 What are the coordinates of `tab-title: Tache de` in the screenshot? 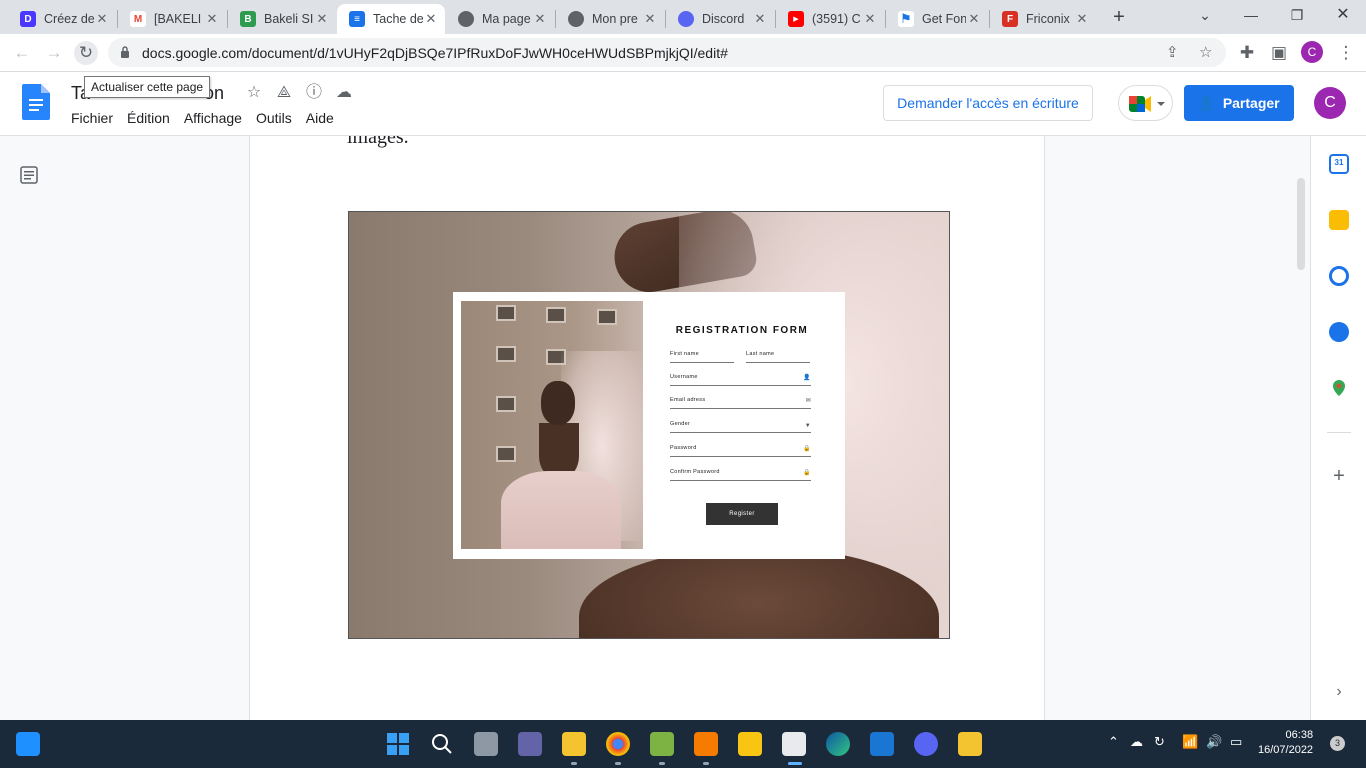 It's located at (398, 19).